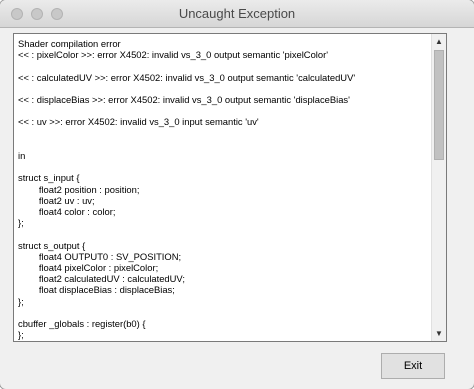 This screenshot has height=389, width=474. I want to click on vertical-scrollbar: ▲ ▼, so click(438, 187).